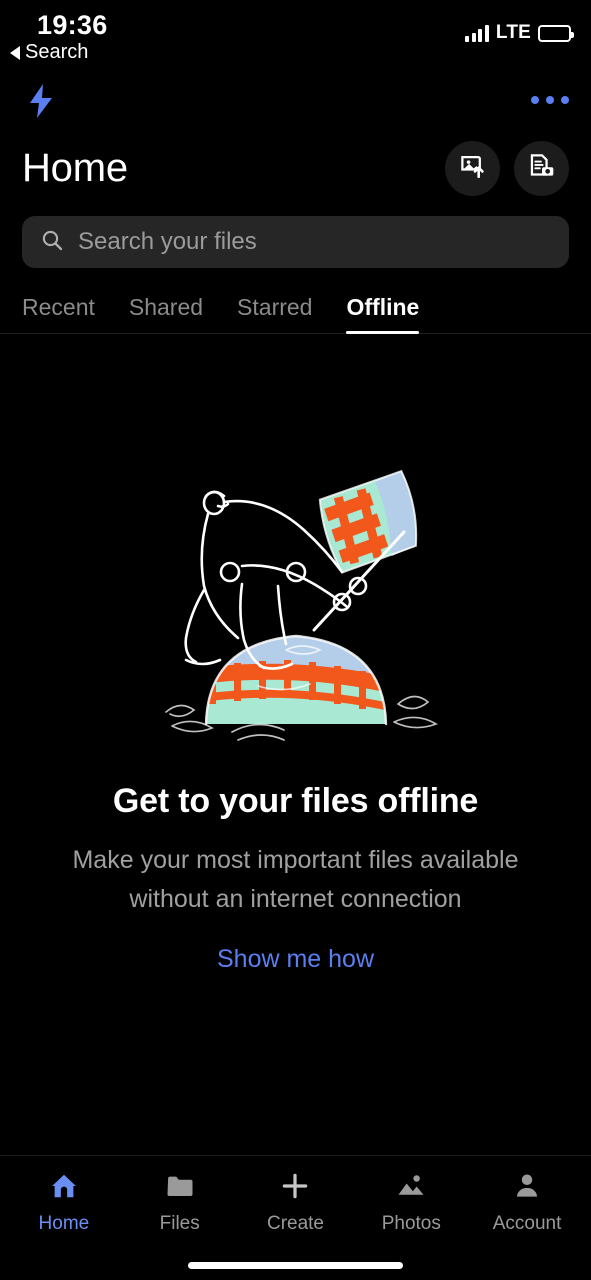 Image resolution: width=591 pixels, height=1280 pixels. I want to click on nav-item-photos: Photos, so click(411, 1203).